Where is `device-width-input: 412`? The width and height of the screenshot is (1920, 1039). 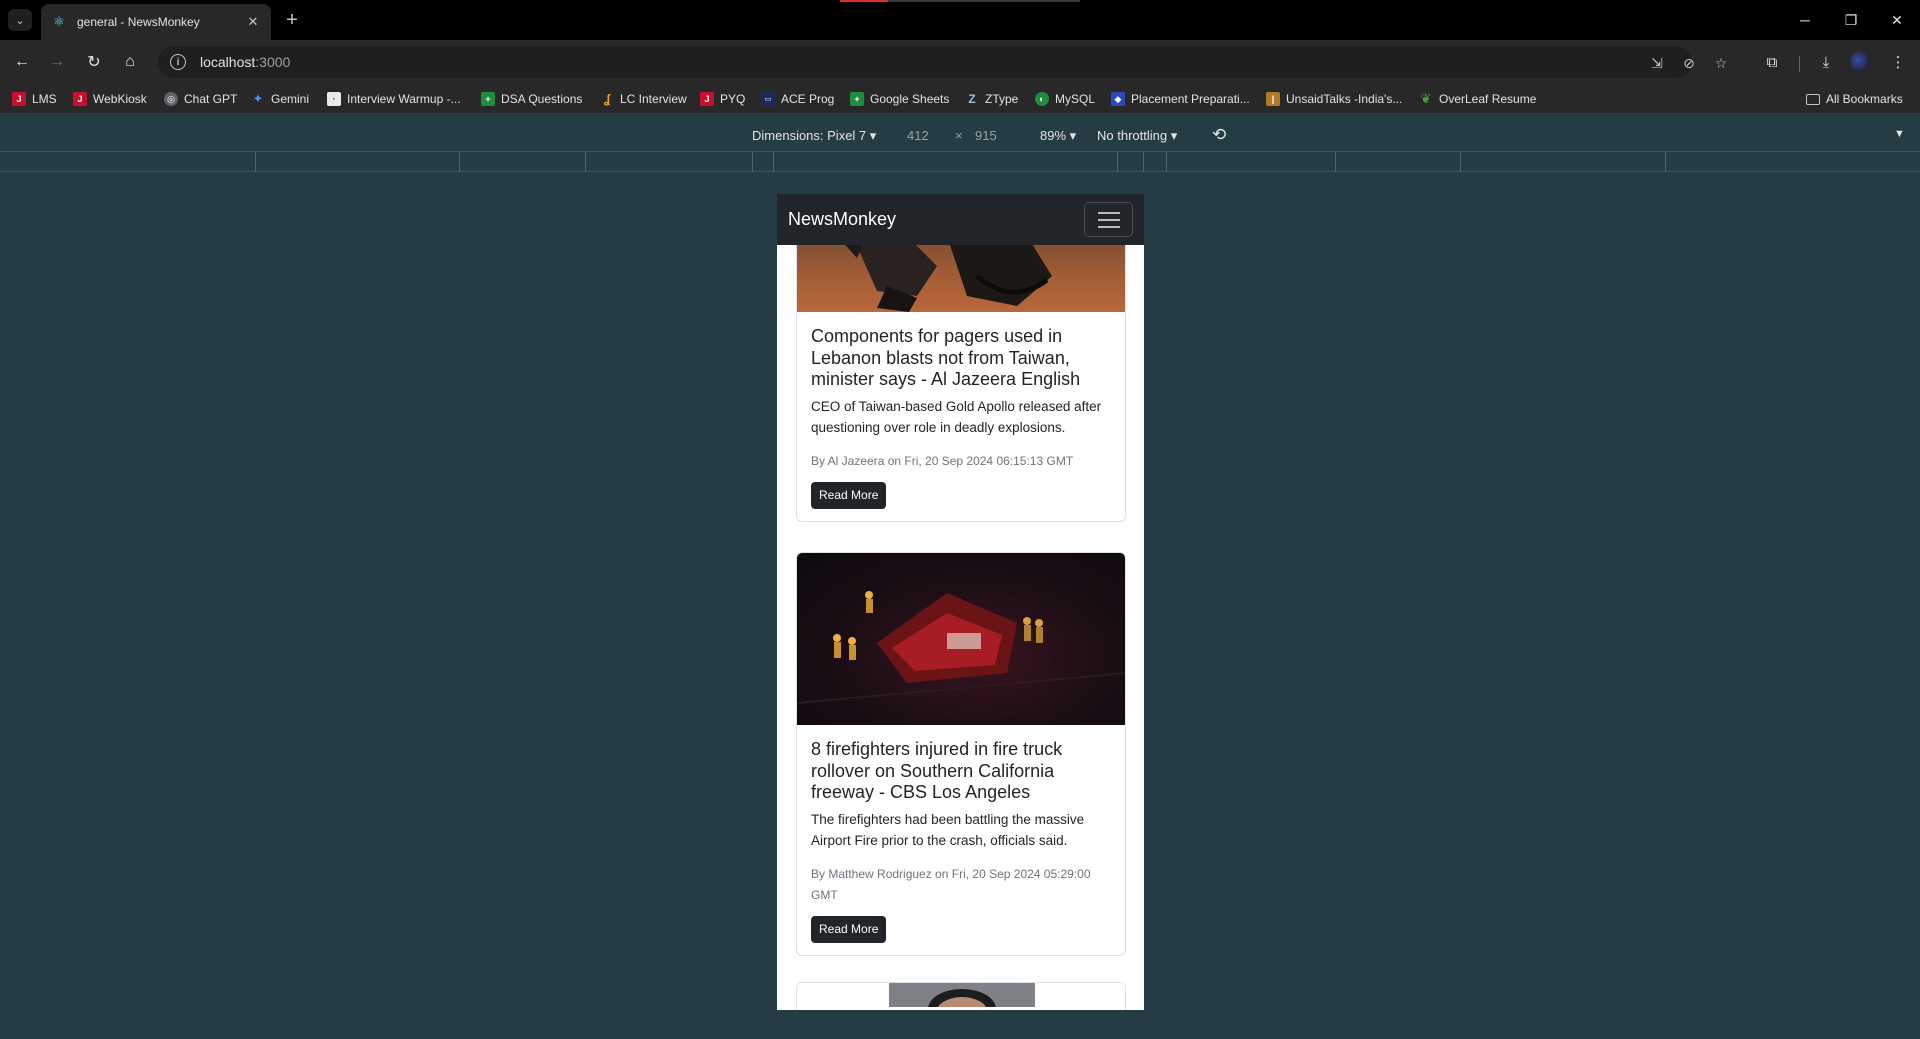
device-width-input: 412 is located at coordinates (918, 135).